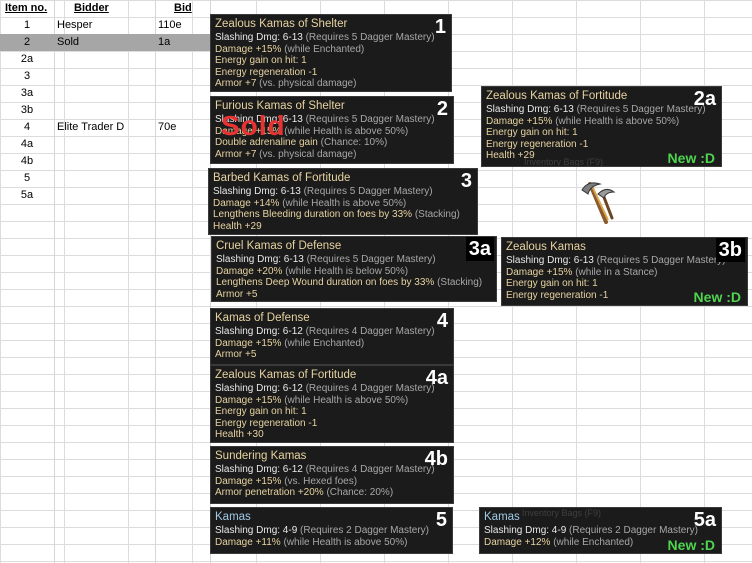  What do you see at coordinates (269, 492) in the screenshot?
I see `property-value: Armor penetration +20%` at bounding box center [269, 492].